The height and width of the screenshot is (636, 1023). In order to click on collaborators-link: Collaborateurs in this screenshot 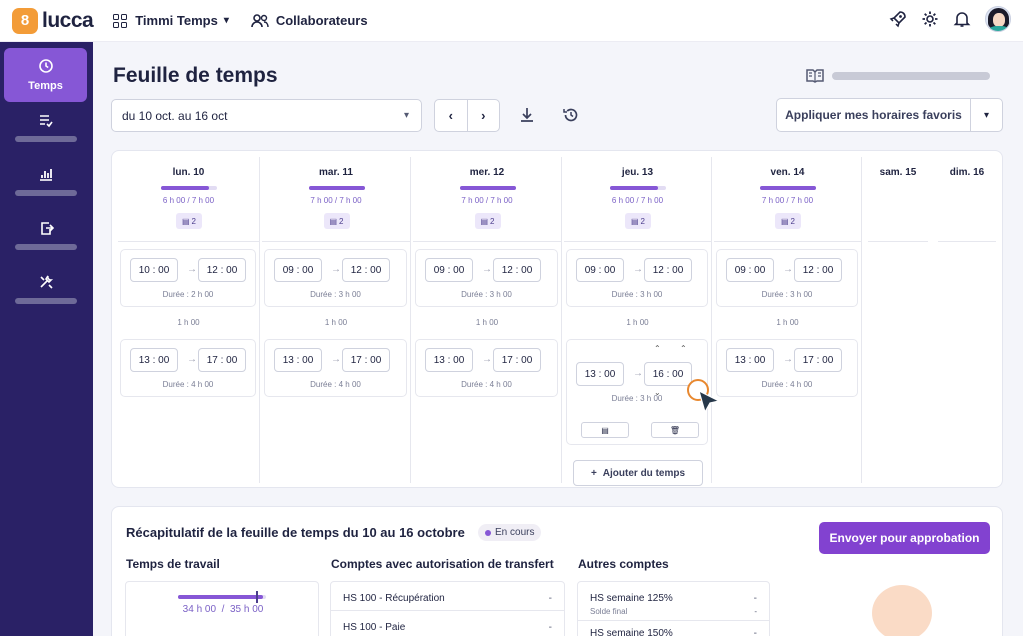, I will do `click(309, 20)`.